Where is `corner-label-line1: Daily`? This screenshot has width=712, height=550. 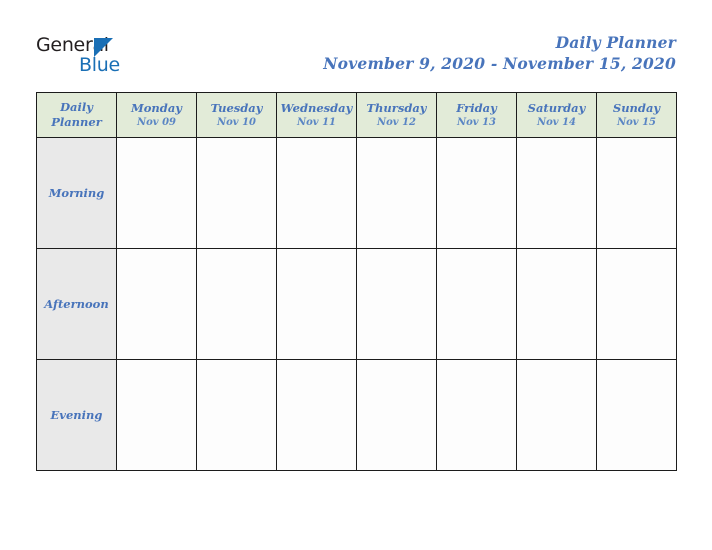 corner-label-line1: Daily is located at coordinates (76, 107).